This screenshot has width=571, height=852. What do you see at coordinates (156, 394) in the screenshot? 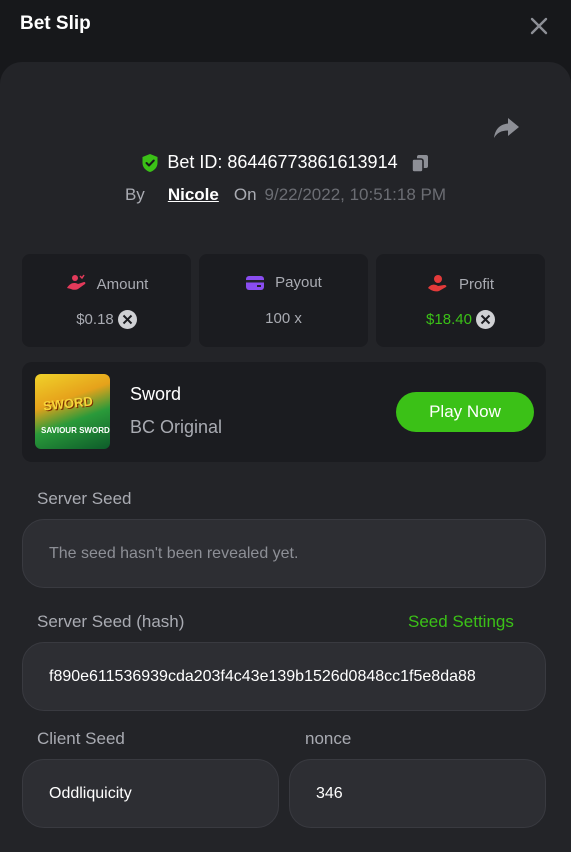
I see `game-name: Sword` at bounding box center [156, 394].